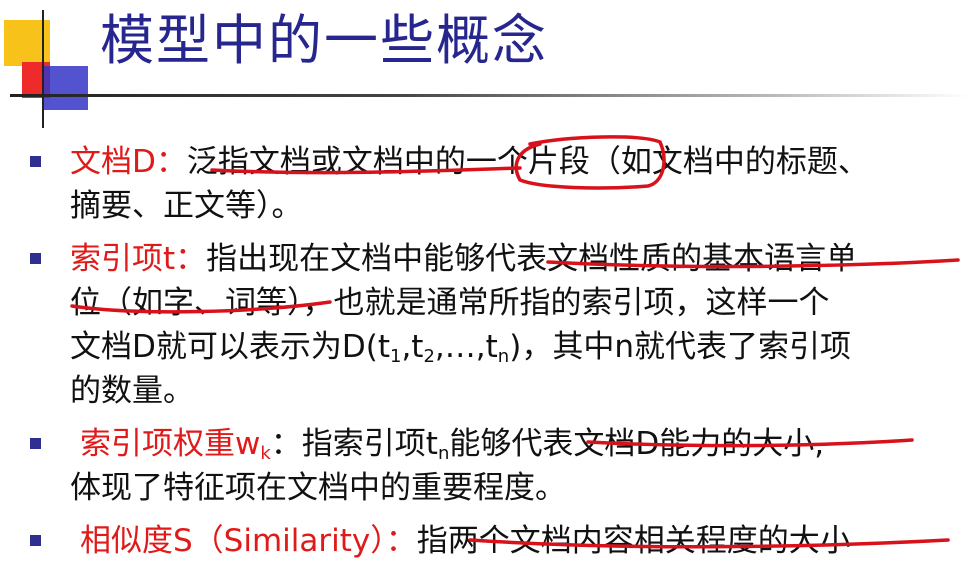 The image size is (972, 572). I want to click on item-text: 能够代表文档D能力的大小,, so click(637, 444).